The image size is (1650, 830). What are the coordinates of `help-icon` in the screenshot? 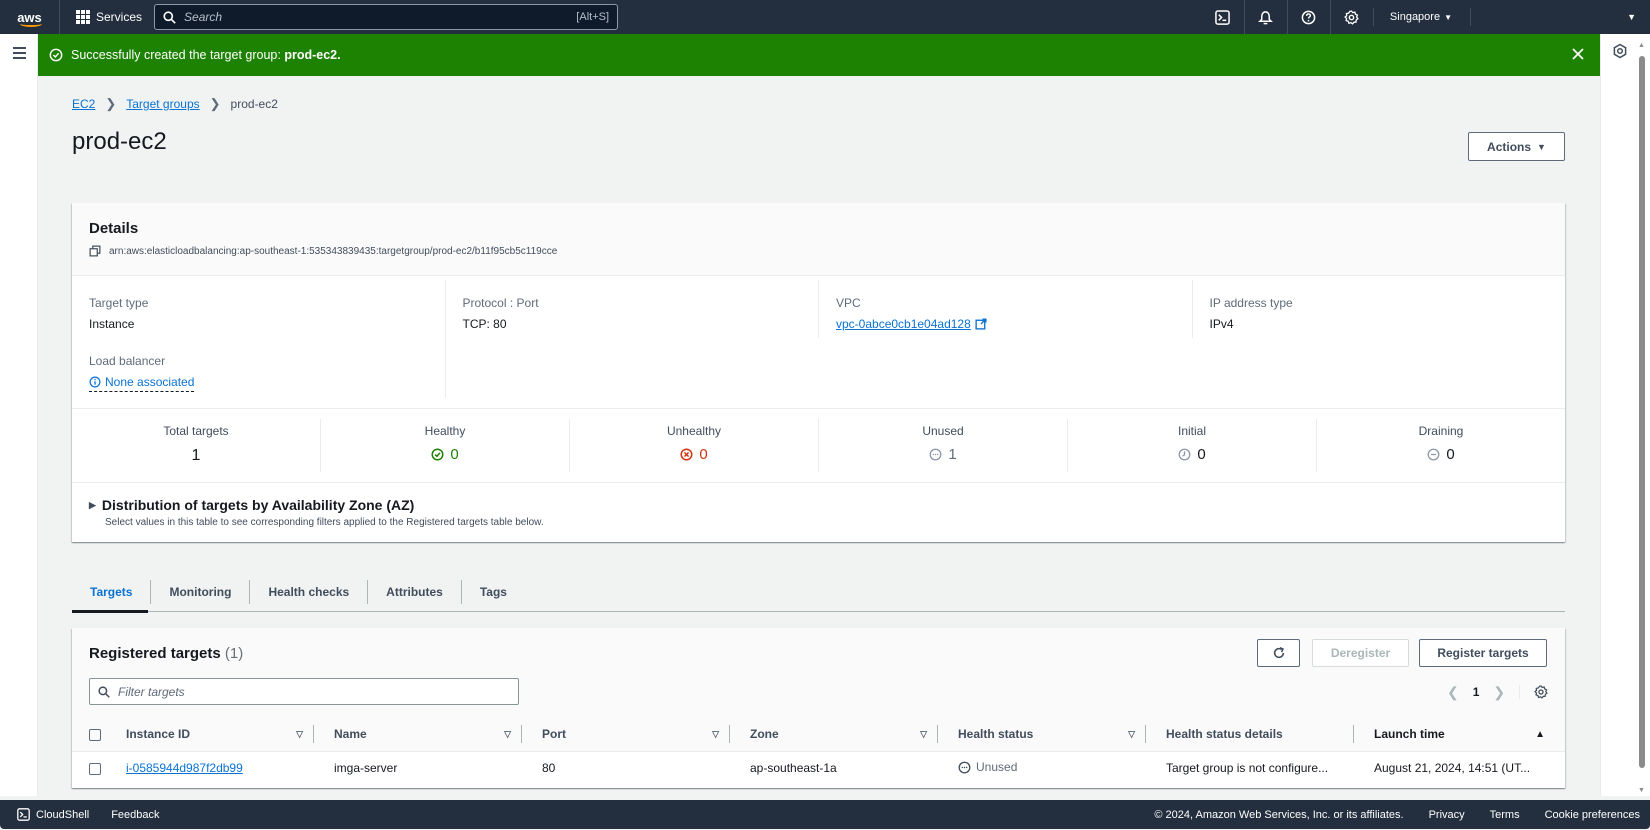 It's located at (1309, 17).